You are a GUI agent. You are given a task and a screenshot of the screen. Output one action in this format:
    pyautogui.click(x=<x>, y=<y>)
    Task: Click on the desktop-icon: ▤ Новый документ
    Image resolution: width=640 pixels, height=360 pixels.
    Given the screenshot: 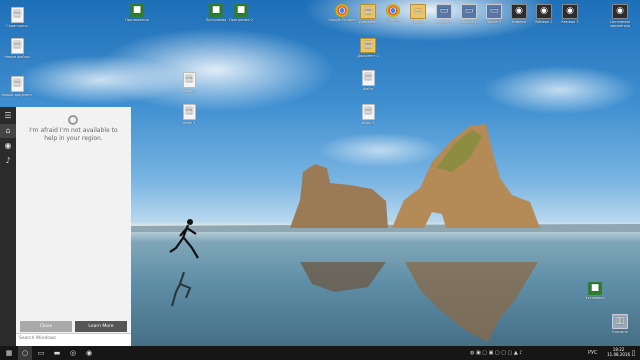 What is the action you would take?
    pyautogui.click(x=17, y=86)
    